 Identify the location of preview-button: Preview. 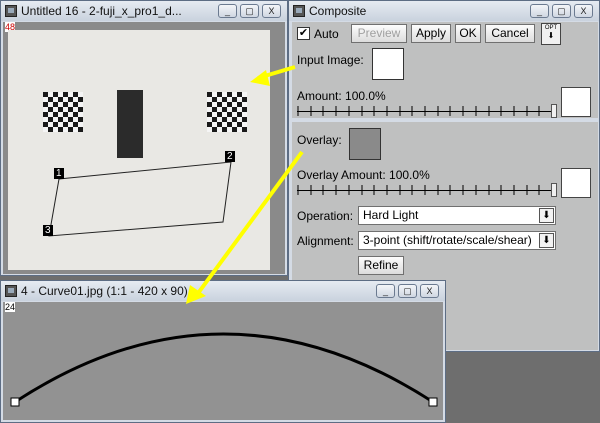
(379, 33).